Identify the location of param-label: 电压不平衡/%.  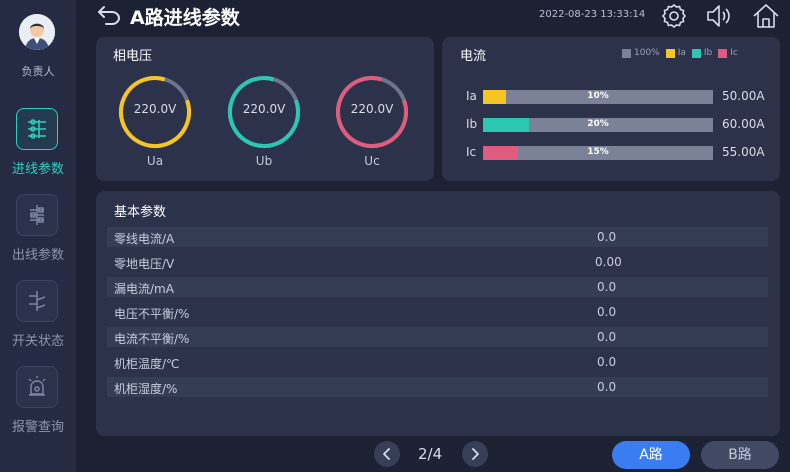
(152, 314).